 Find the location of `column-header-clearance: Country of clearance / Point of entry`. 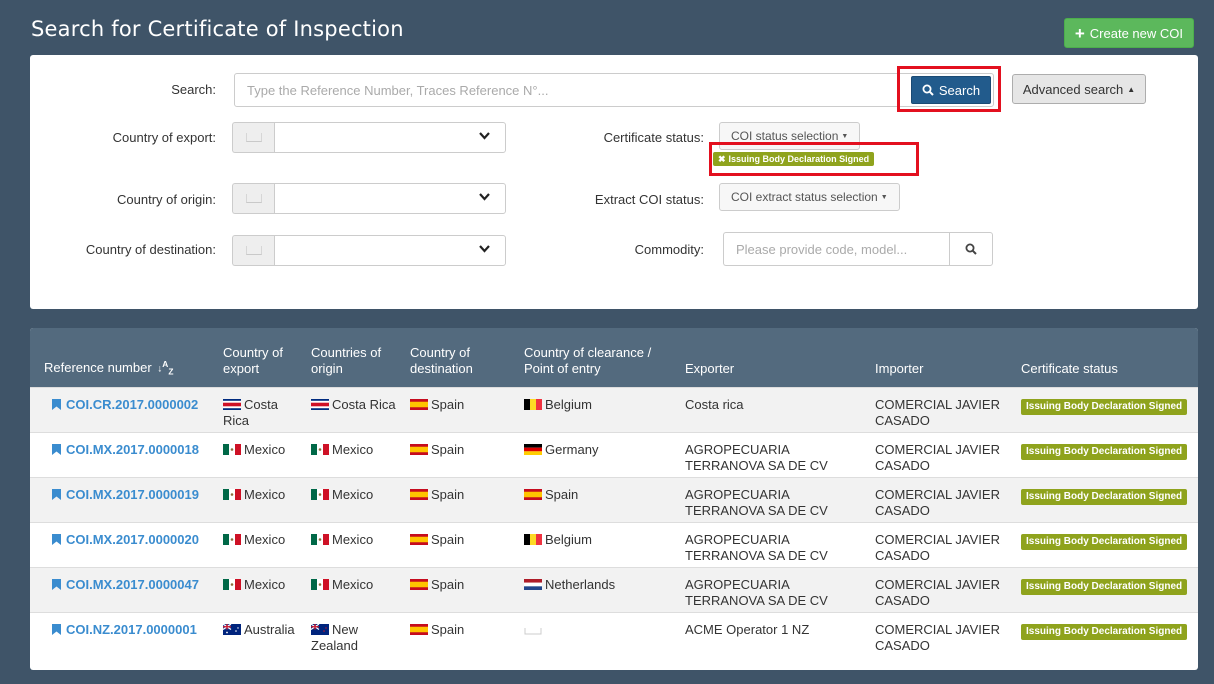

column-header-clearance: Country of clearance / Point of entry is located at coordinates (598, 357).